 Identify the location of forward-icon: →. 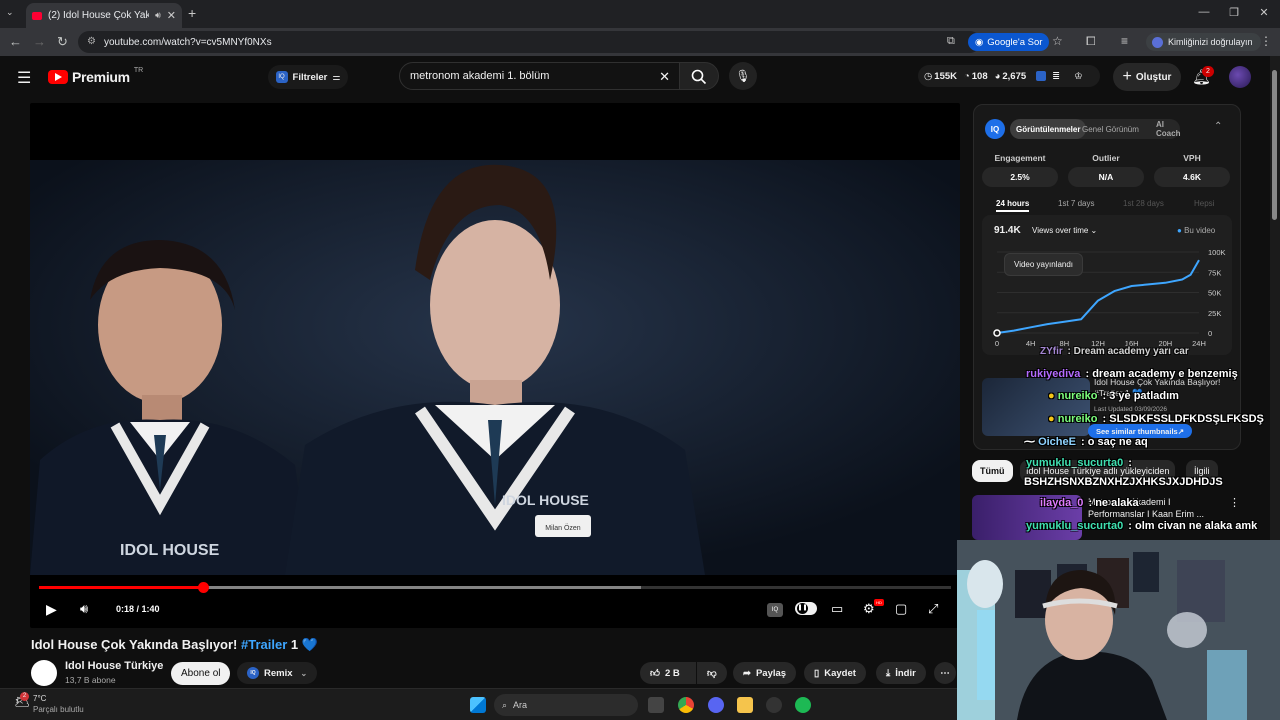
(39, 41).